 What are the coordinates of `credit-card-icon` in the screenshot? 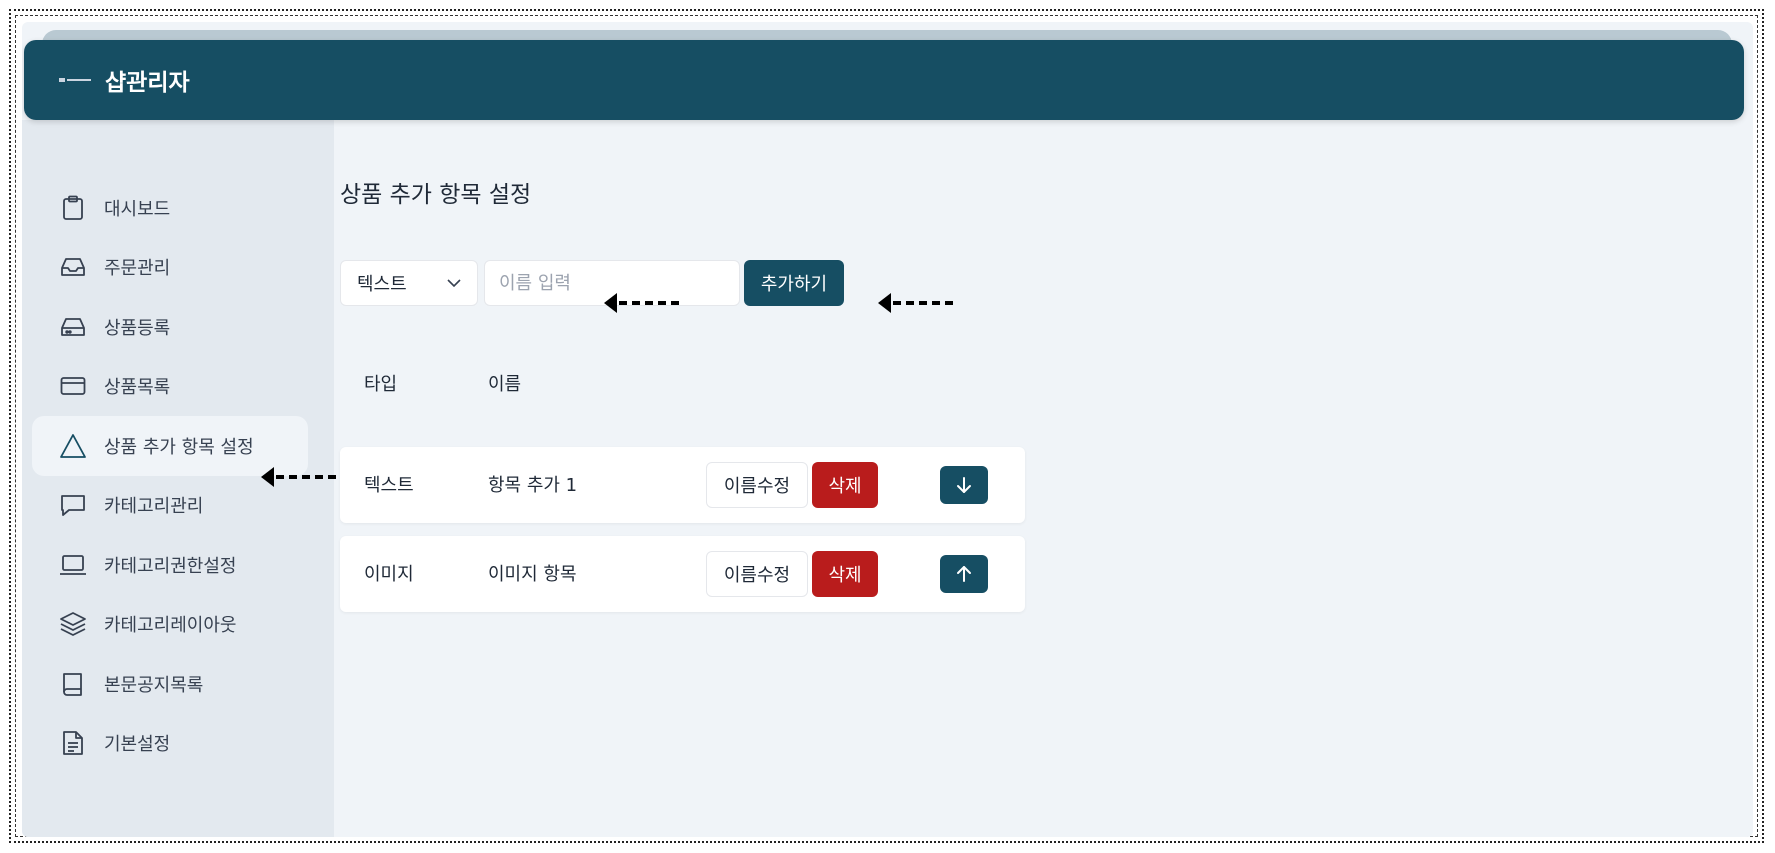 It's located at (73, 386).